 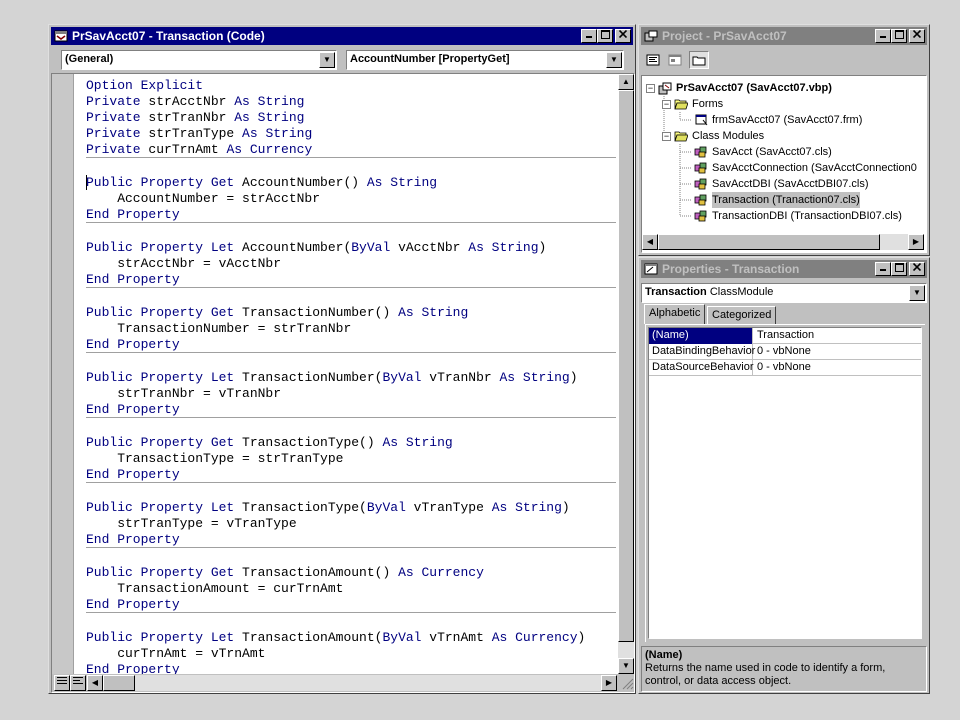 I want to click on properties-window-titlebar: Properties - Transaction, so click(x=784, y=269).